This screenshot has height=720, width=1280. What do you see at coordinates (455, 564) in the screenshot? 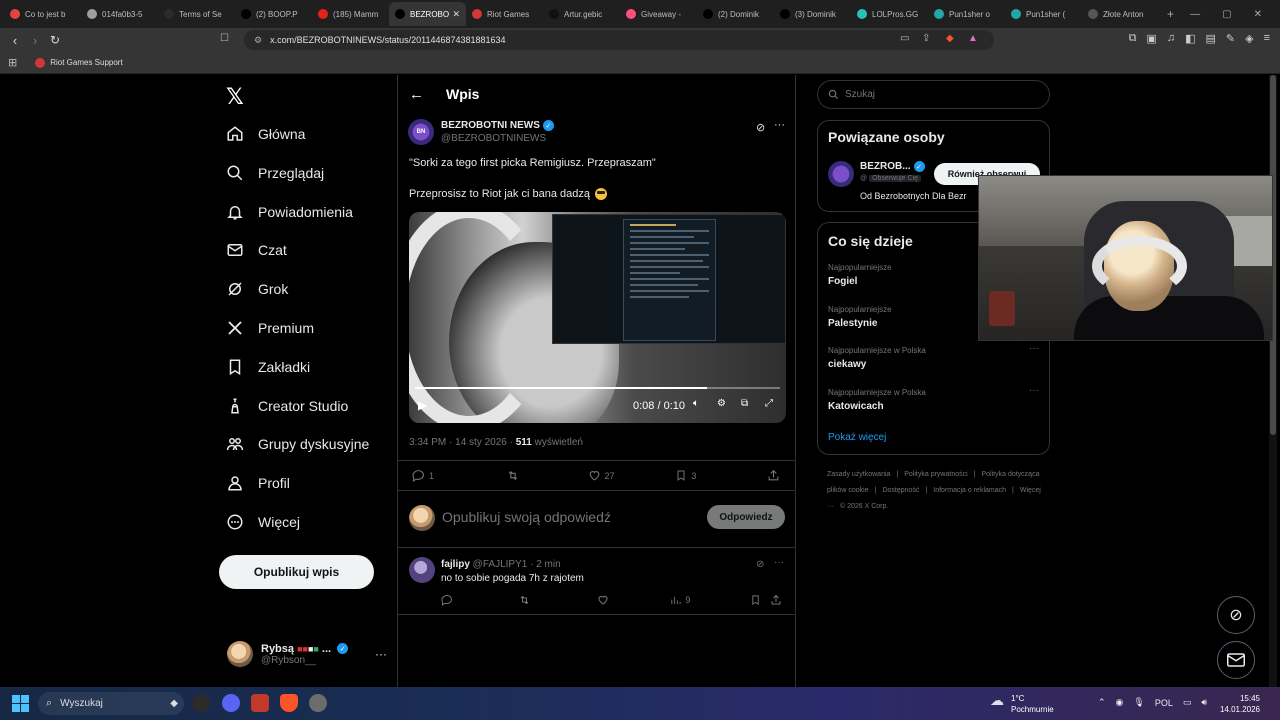
I see `comment-author: fajlipy` at bounding box center [455, 564].